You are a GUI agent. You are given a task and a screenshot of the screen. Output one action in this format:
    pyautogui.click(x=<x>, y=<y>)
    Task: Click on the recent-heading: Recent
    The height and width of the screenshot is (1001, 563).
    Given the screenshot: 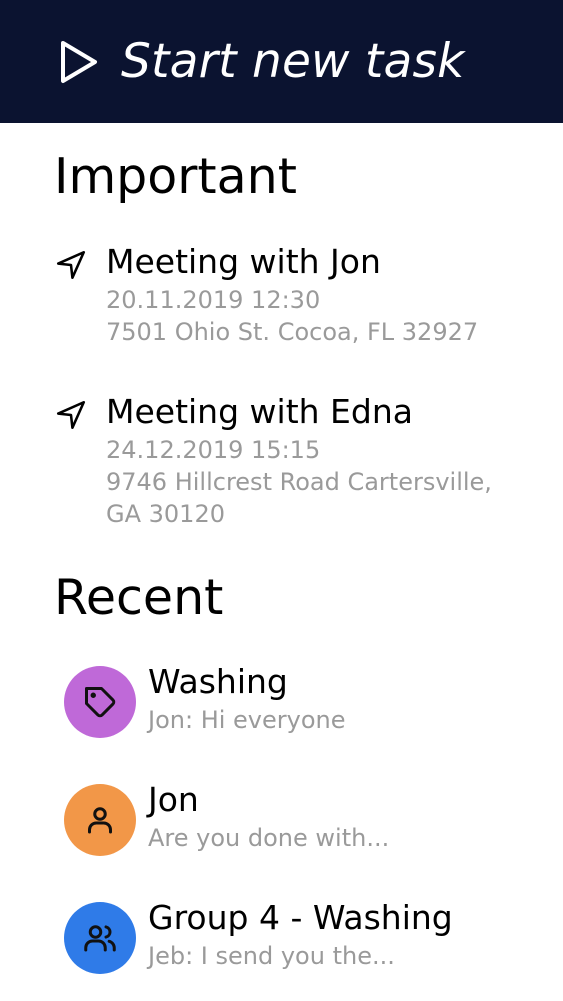 What is the action you would take?
    pyautogui.click(x=139, y=597)
    